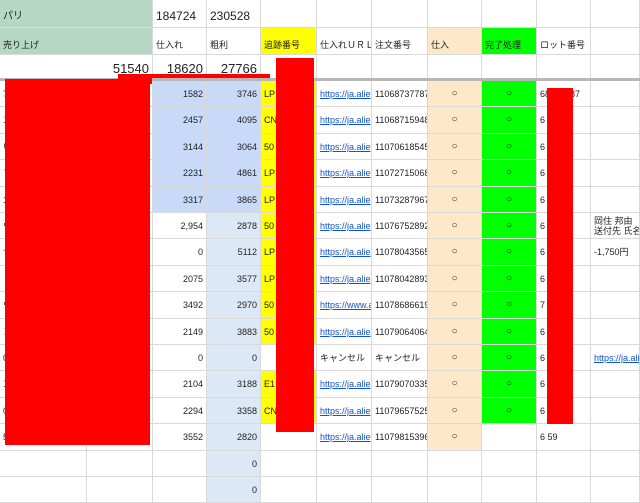 The width and height of the screenshot is (640, 503). What do you see at coordinates (180, 94) in the screenshot?
I see `shiire-cell: 1582` at bounding box center [180, 94].